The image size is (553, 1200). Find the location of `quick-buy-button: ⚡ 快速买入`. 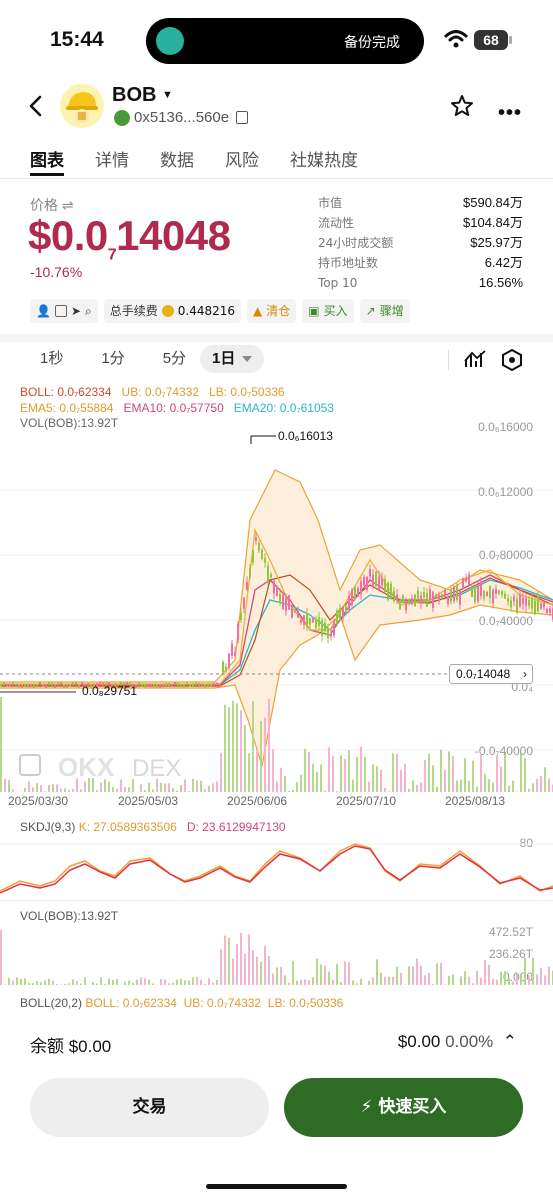

quick-buy-button: ⚡ 快速买入 is located at coordinates (403, 1107).